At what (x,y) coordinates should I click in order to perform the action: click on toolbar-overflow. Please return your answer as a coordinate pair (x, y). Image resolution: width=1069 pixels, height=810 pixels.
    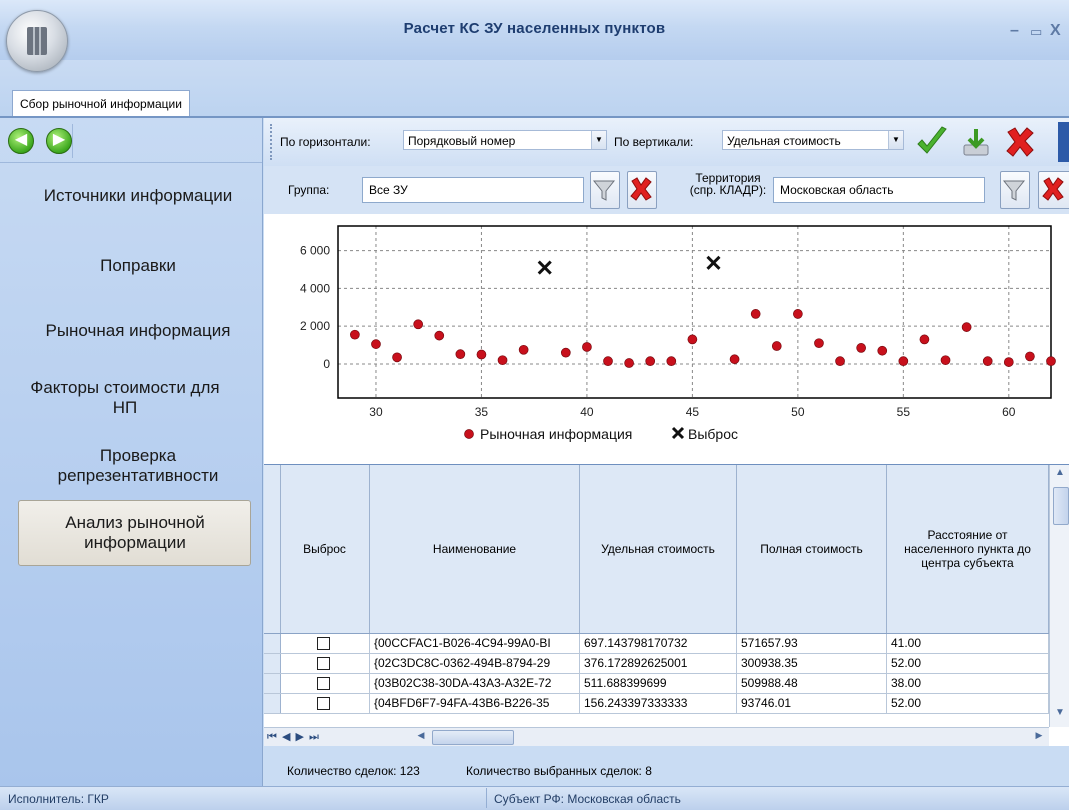
    Looking at the image, I should click on (1063, 142).